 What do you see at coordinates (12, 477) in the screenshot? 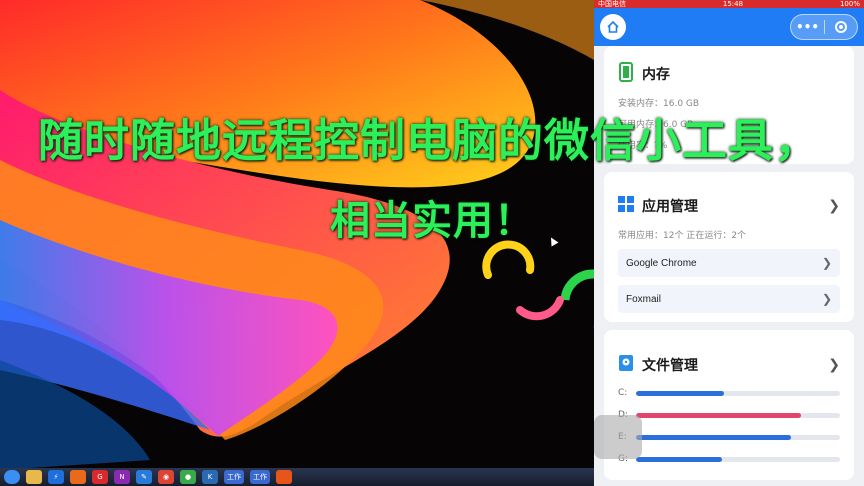
I see `start-orb-icon` at bounding box center [12, 477].